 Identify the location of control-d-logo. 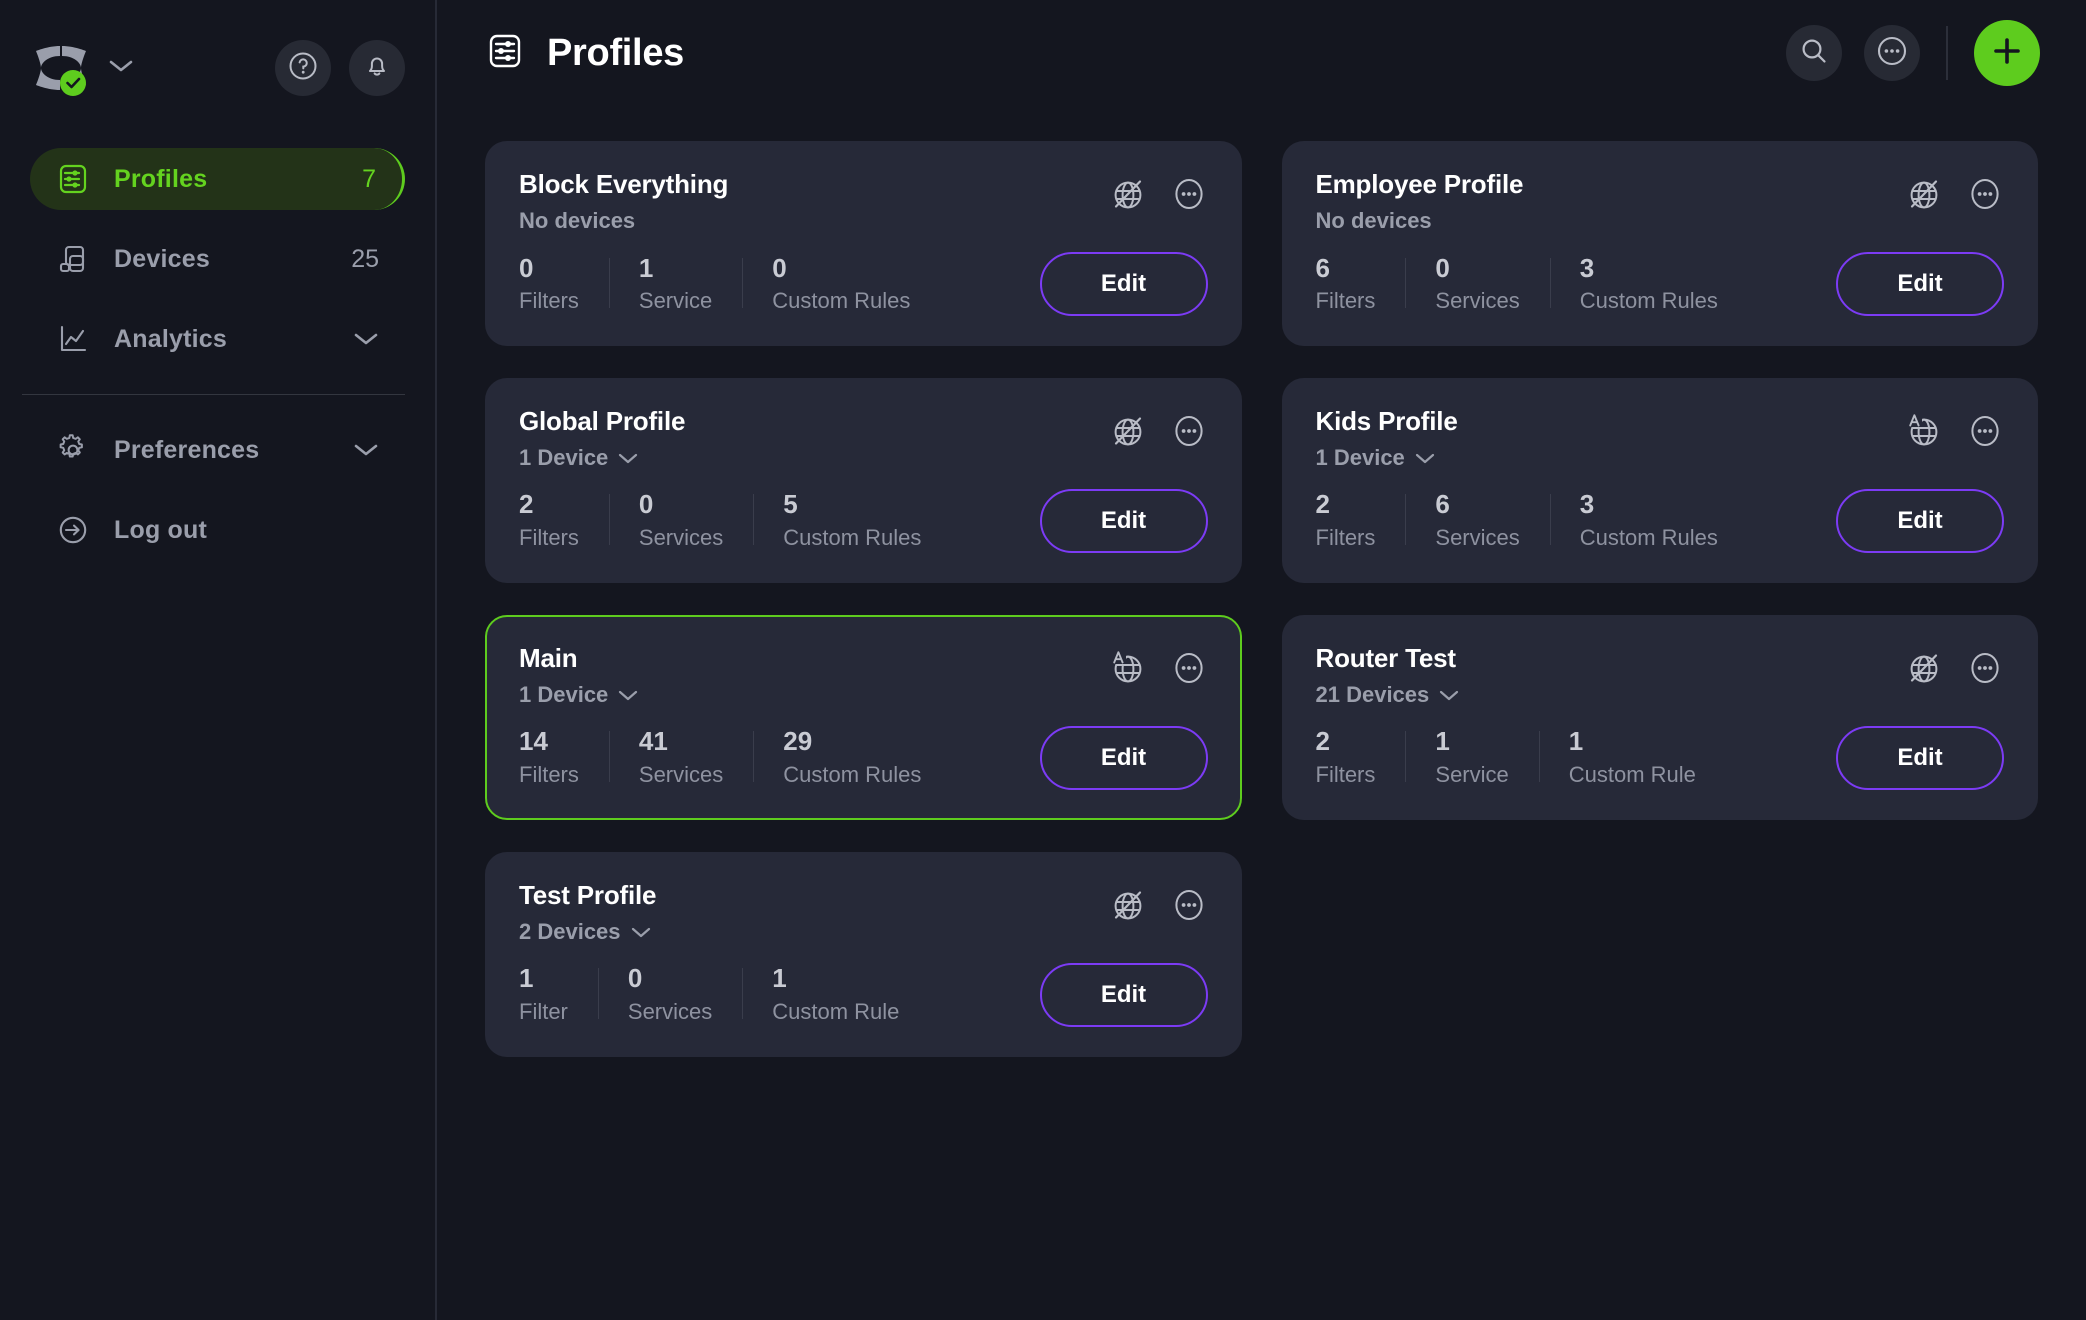
(61, 69).